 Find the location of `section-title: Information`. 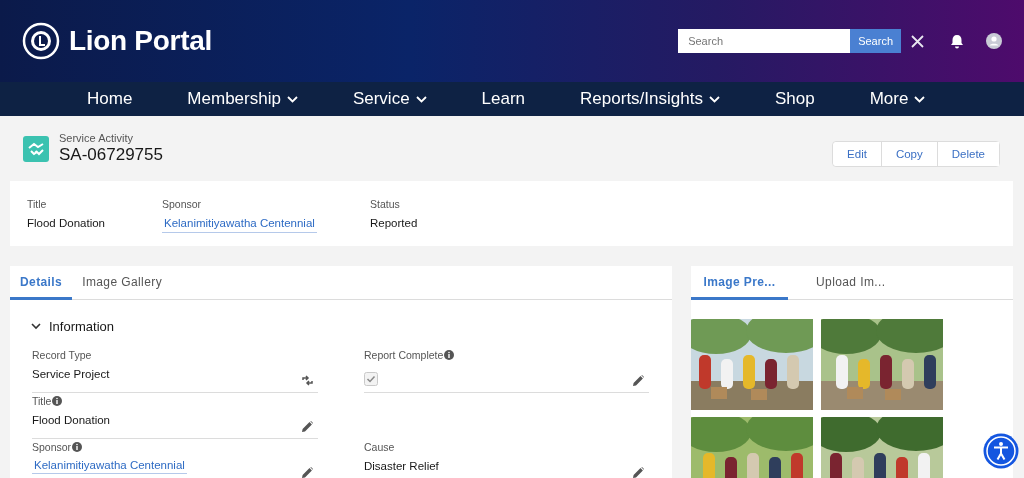

section-title: Information is located at coordinates (82, 326).